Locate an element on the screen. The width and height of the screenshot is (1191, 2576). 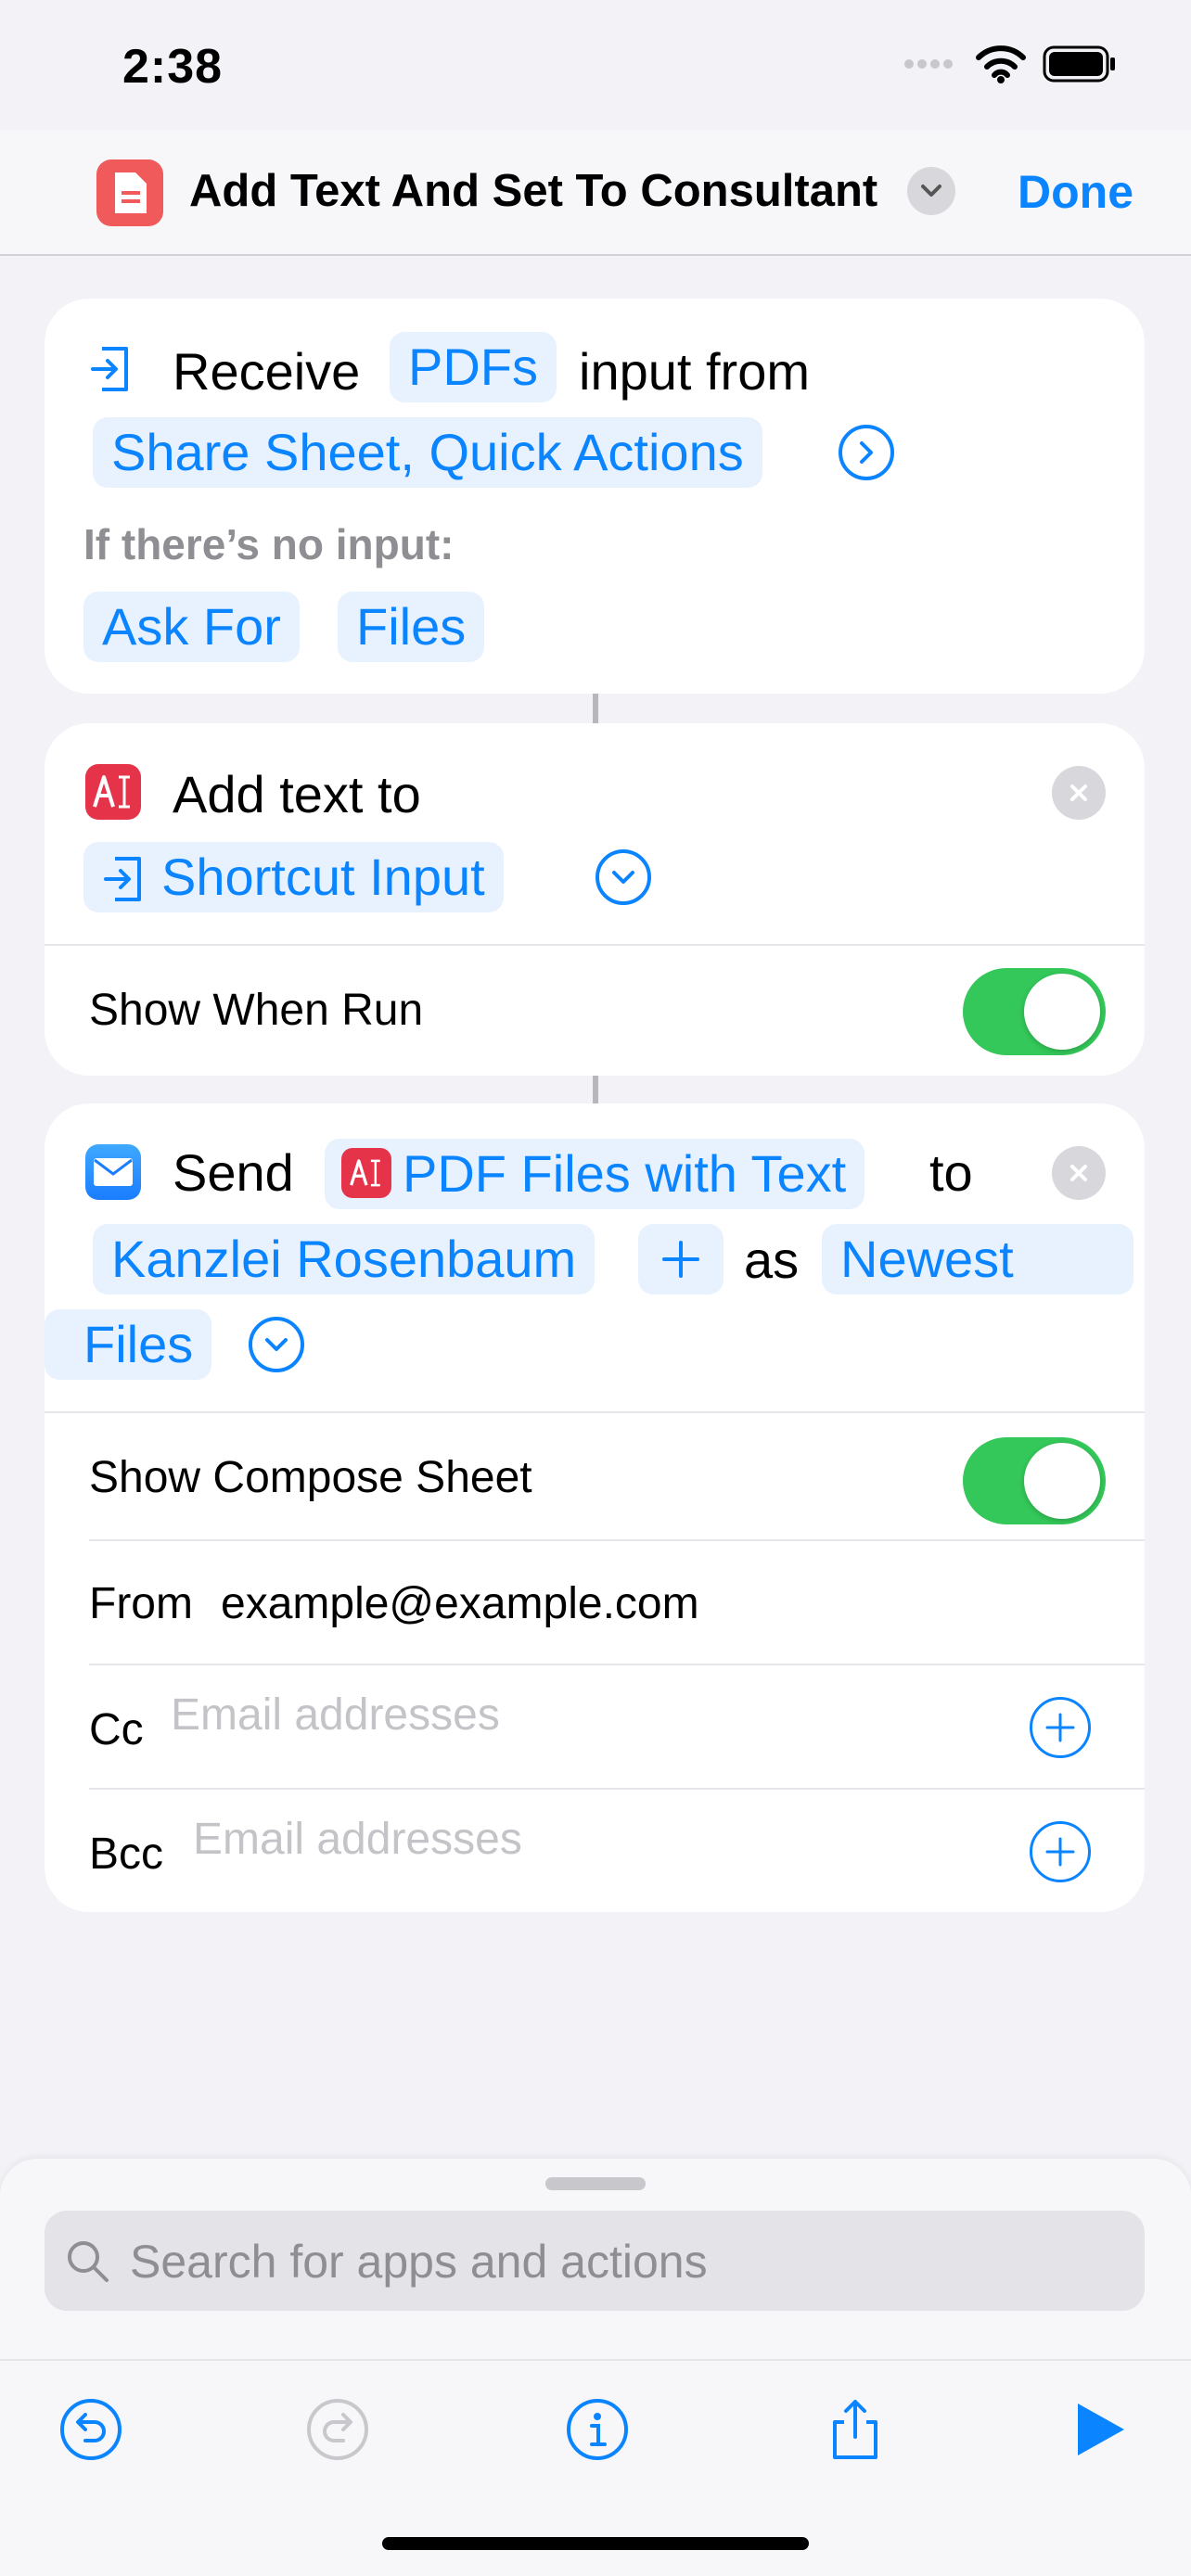
from-account-token-files: Files is located at coordinates (128, 1344).